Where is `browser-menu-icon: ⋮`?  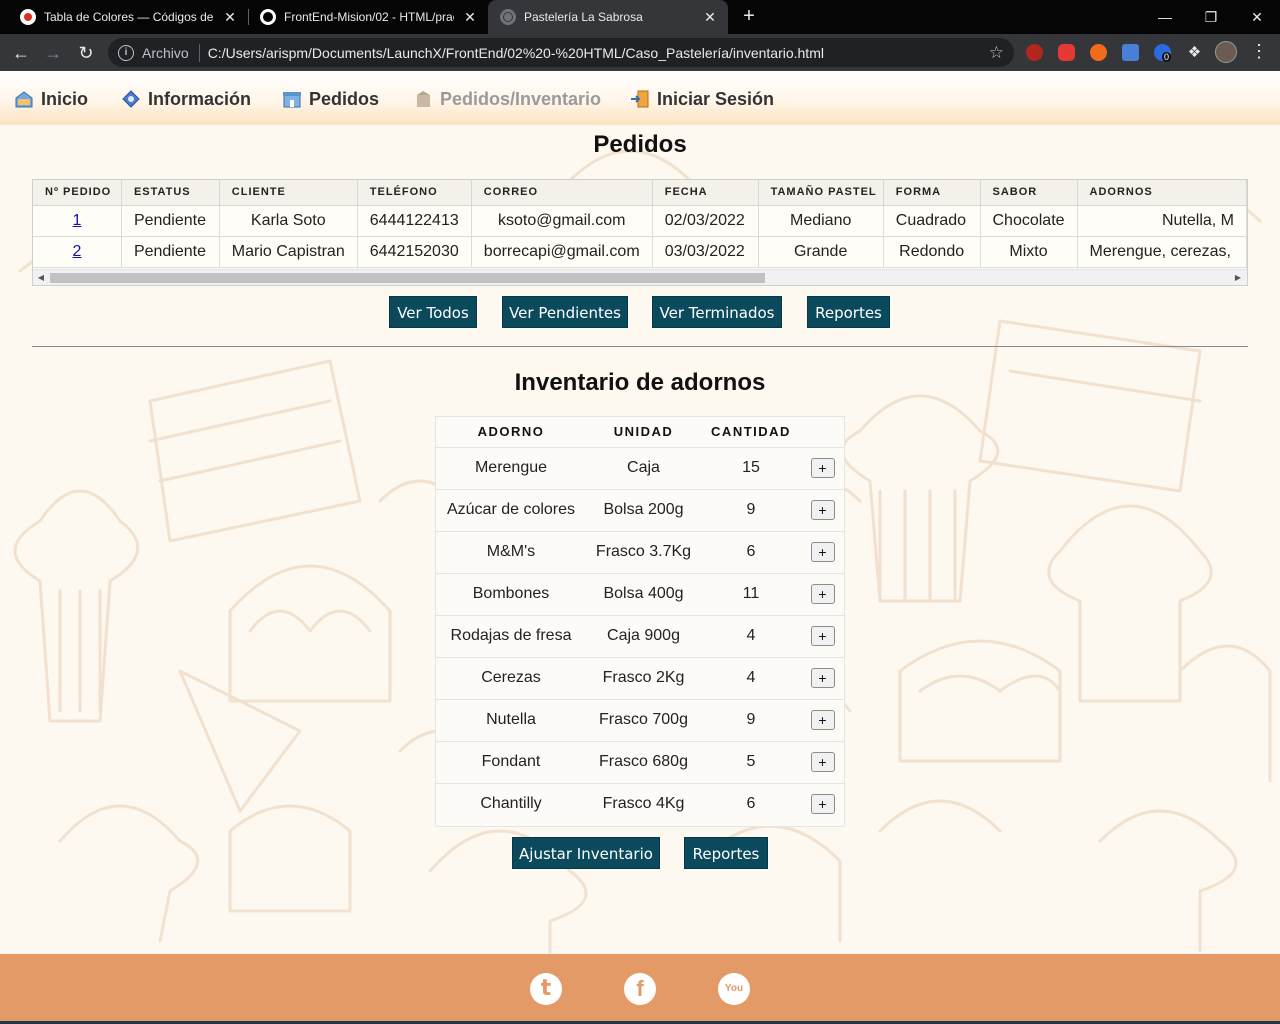
browser-menu-icon: ⋮ is located at coordinates (1259, 51).